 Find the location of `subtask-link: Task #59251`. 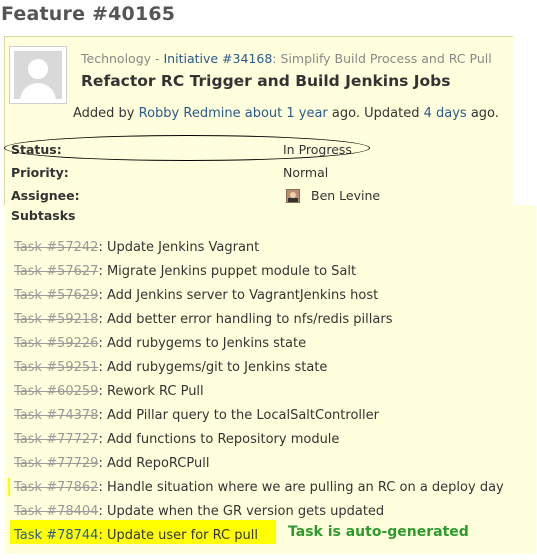

subtask-link: Task #59251 is located at coordinates (56, 367).